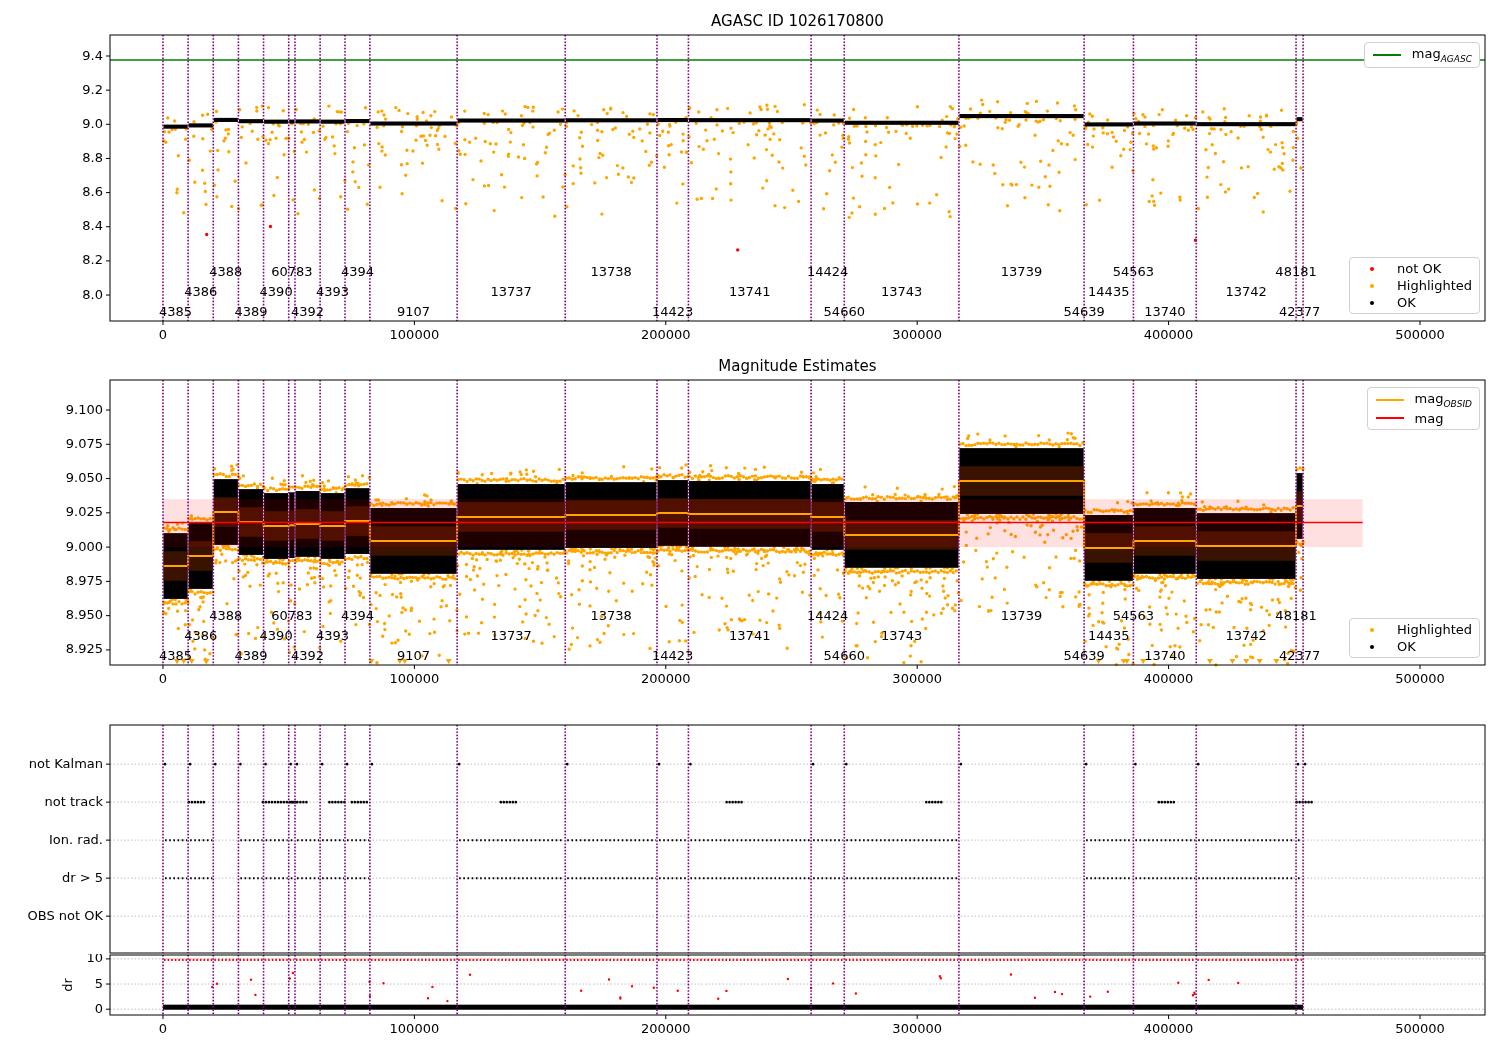 The height and width of the screenshot is (1050, 1500). What do you see at coordinates (92, 55) in the screenshot?
I see `tick-label: 9.4` at bounding box center [92, 55].